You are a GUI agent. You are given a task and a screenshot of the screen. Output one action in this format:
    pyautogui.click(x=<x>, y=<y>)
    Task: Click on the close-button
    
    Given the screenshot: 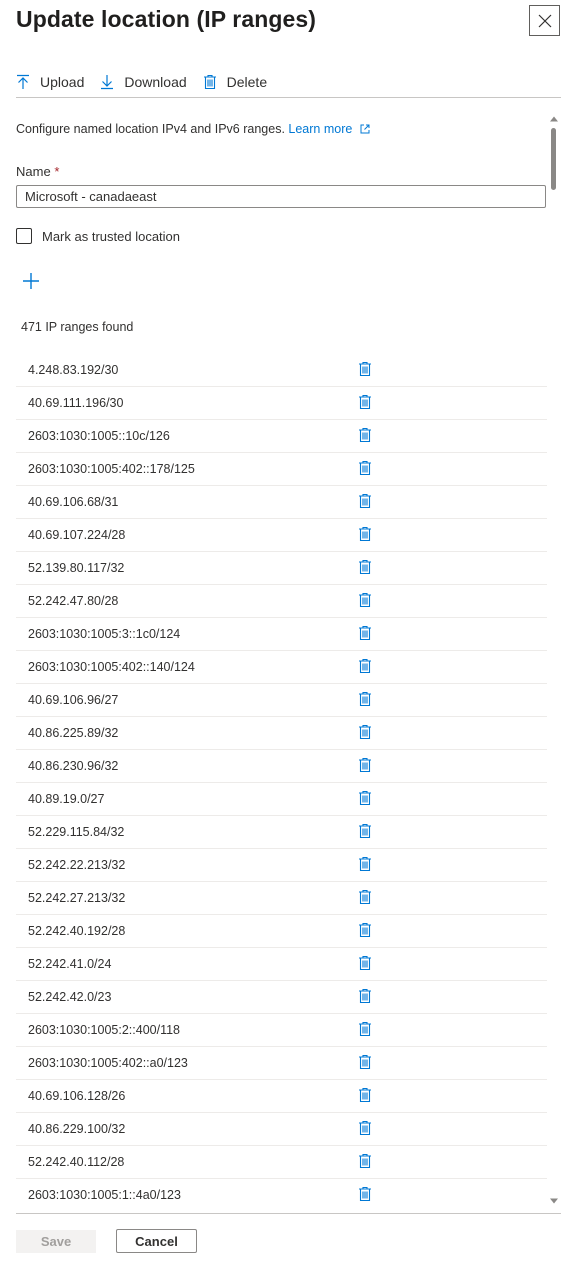 What is the action you would take?
    pyautogui.click(x=544, y=20)
    